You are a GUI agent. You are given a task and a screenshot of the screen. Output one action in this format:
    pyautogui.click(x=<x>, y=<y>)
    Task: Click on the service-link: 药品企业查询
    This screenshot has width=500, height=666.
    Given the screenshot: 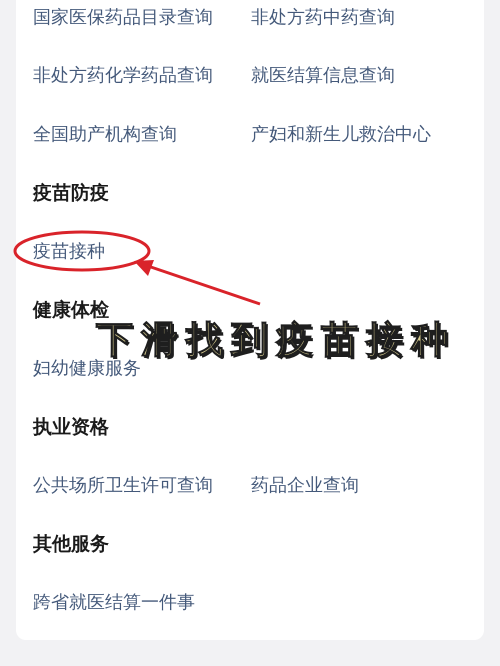 What is the action you would take?
    pyautogui.click(x=305, y=485)
    